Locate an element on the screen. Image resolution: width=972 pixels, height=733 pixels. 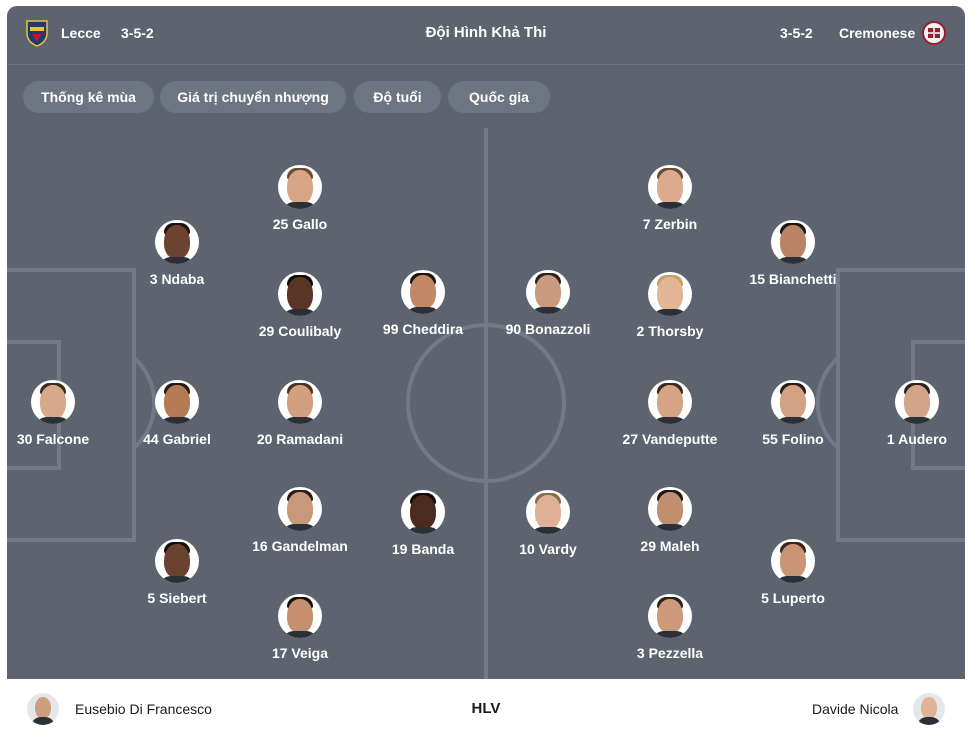
player-home-mid-5: 17 Veiga is located at coordinates (300, 627).